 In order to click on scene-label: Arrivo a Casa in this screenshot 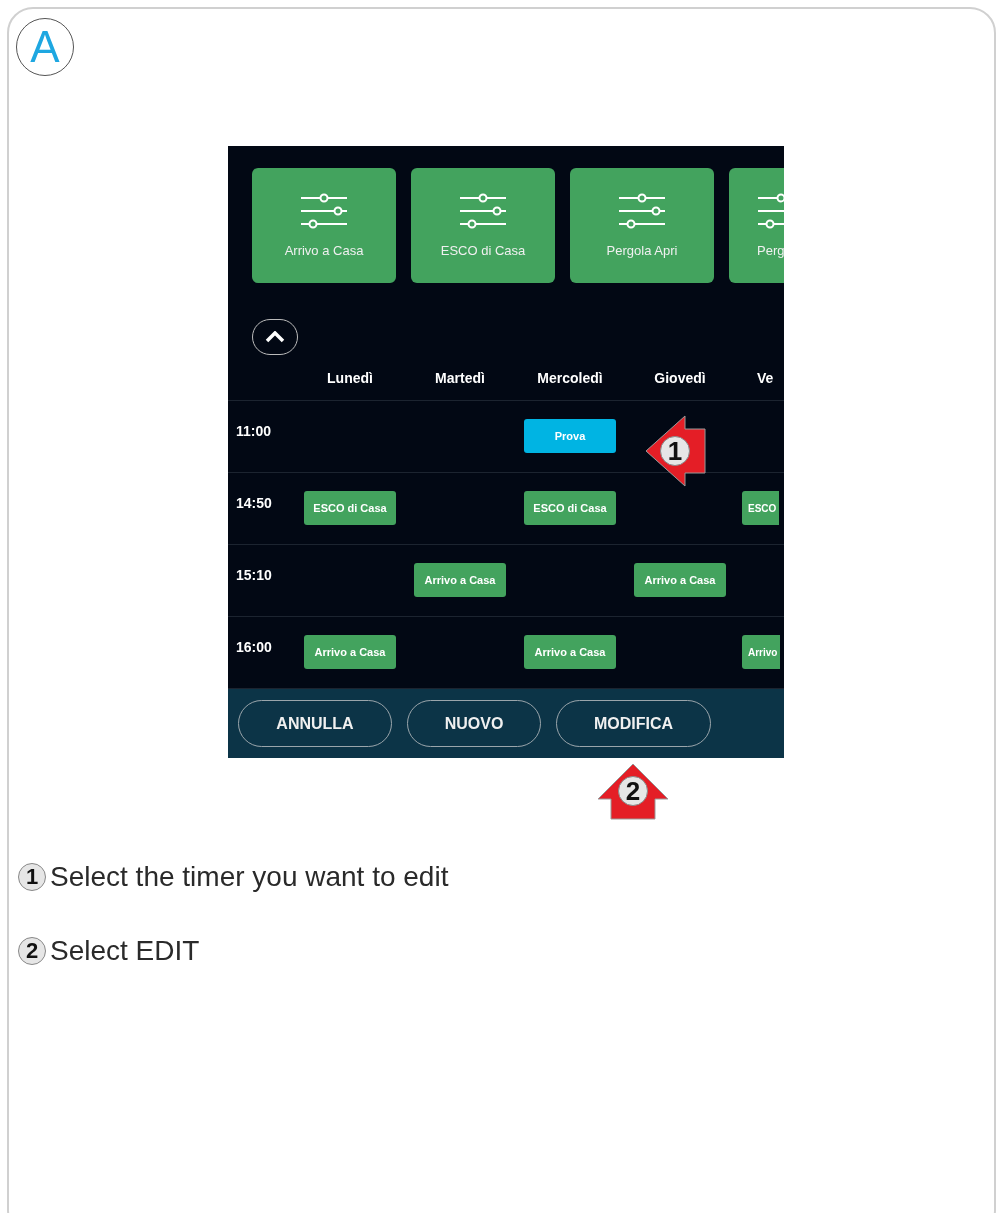, I will do `click(324, 250)`.